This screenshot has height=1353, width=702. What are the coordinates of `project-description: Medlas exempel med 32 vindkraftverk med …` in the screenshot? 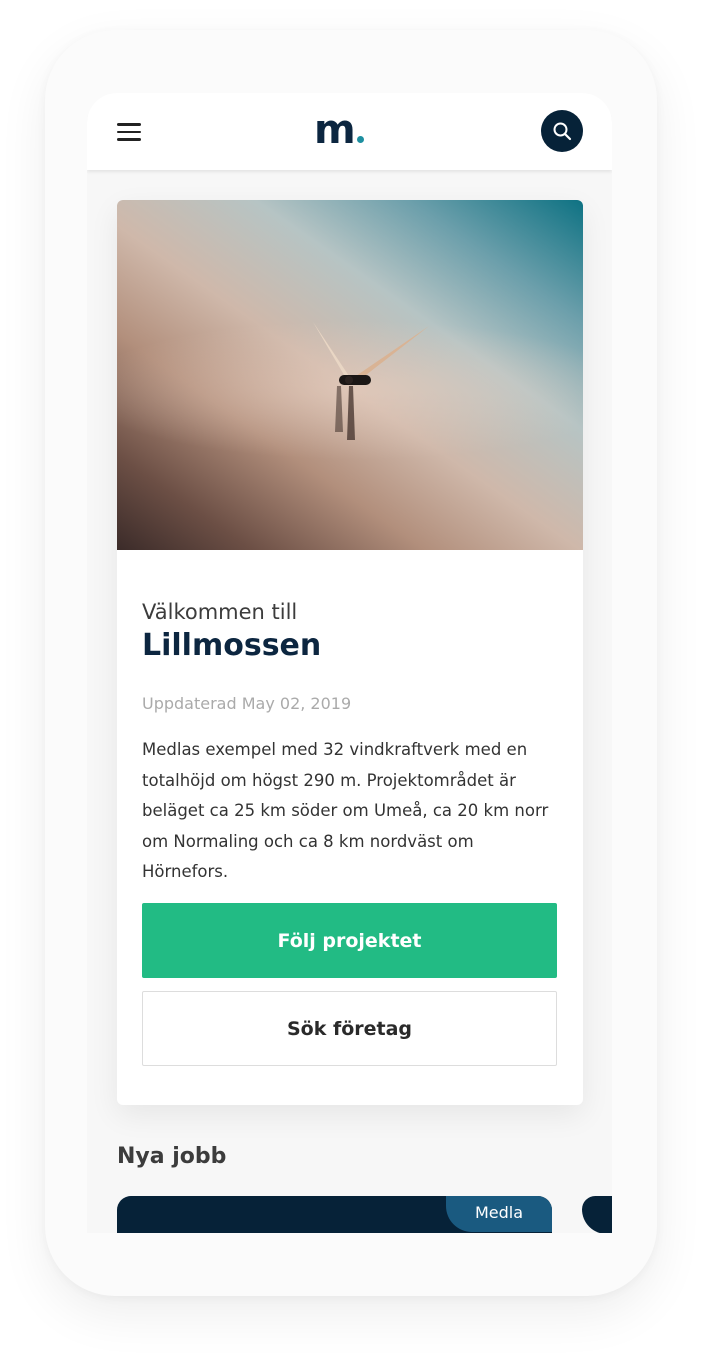 It's located at (345, 810).